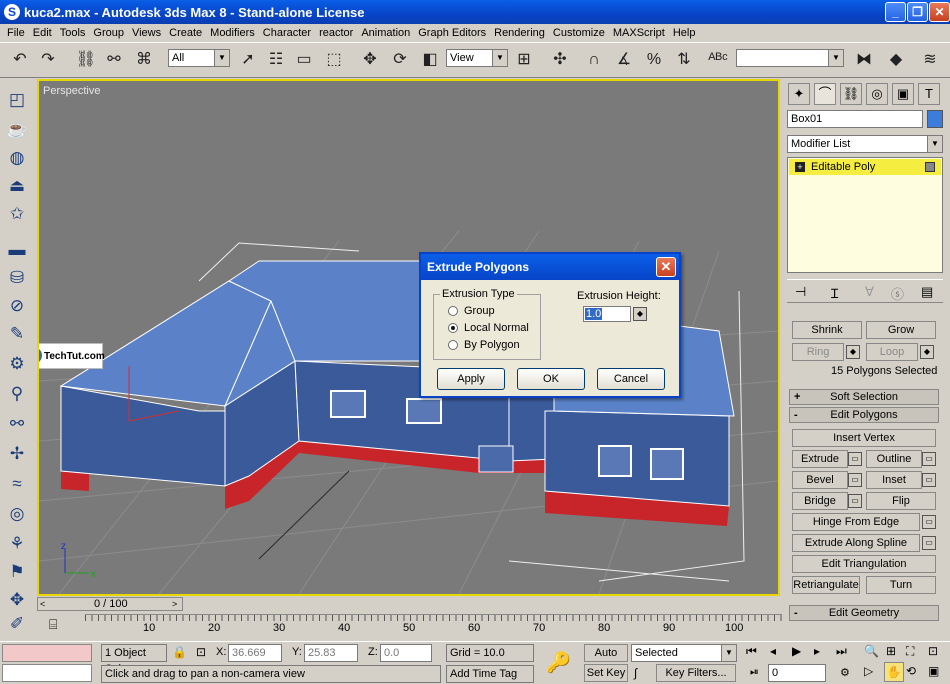  What do you see at coordinates (800, 167) in the screenshot?
I see `expand-plus-icon: +` at bounding box center [800, 167].